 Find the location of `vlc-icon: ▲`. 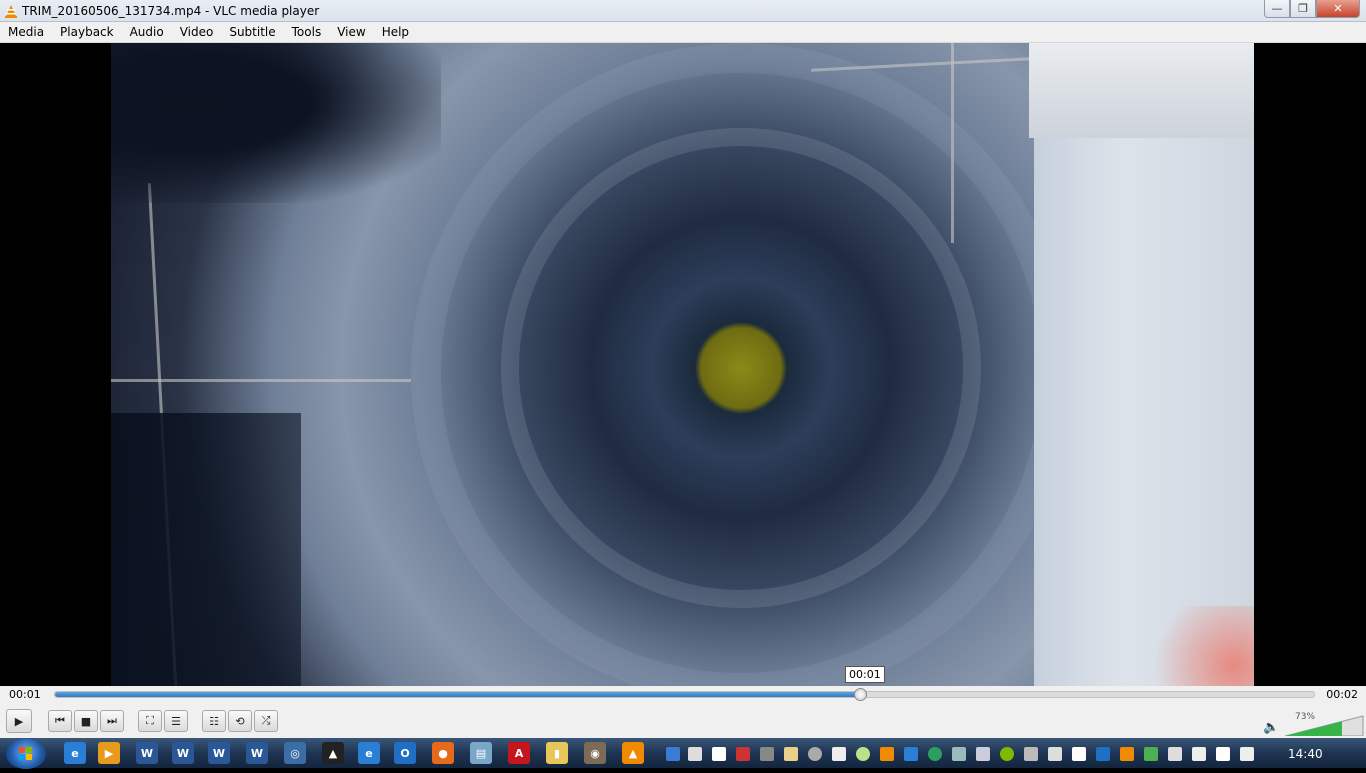

vlc-icon: ▲ is located at coordinates (633, 753).